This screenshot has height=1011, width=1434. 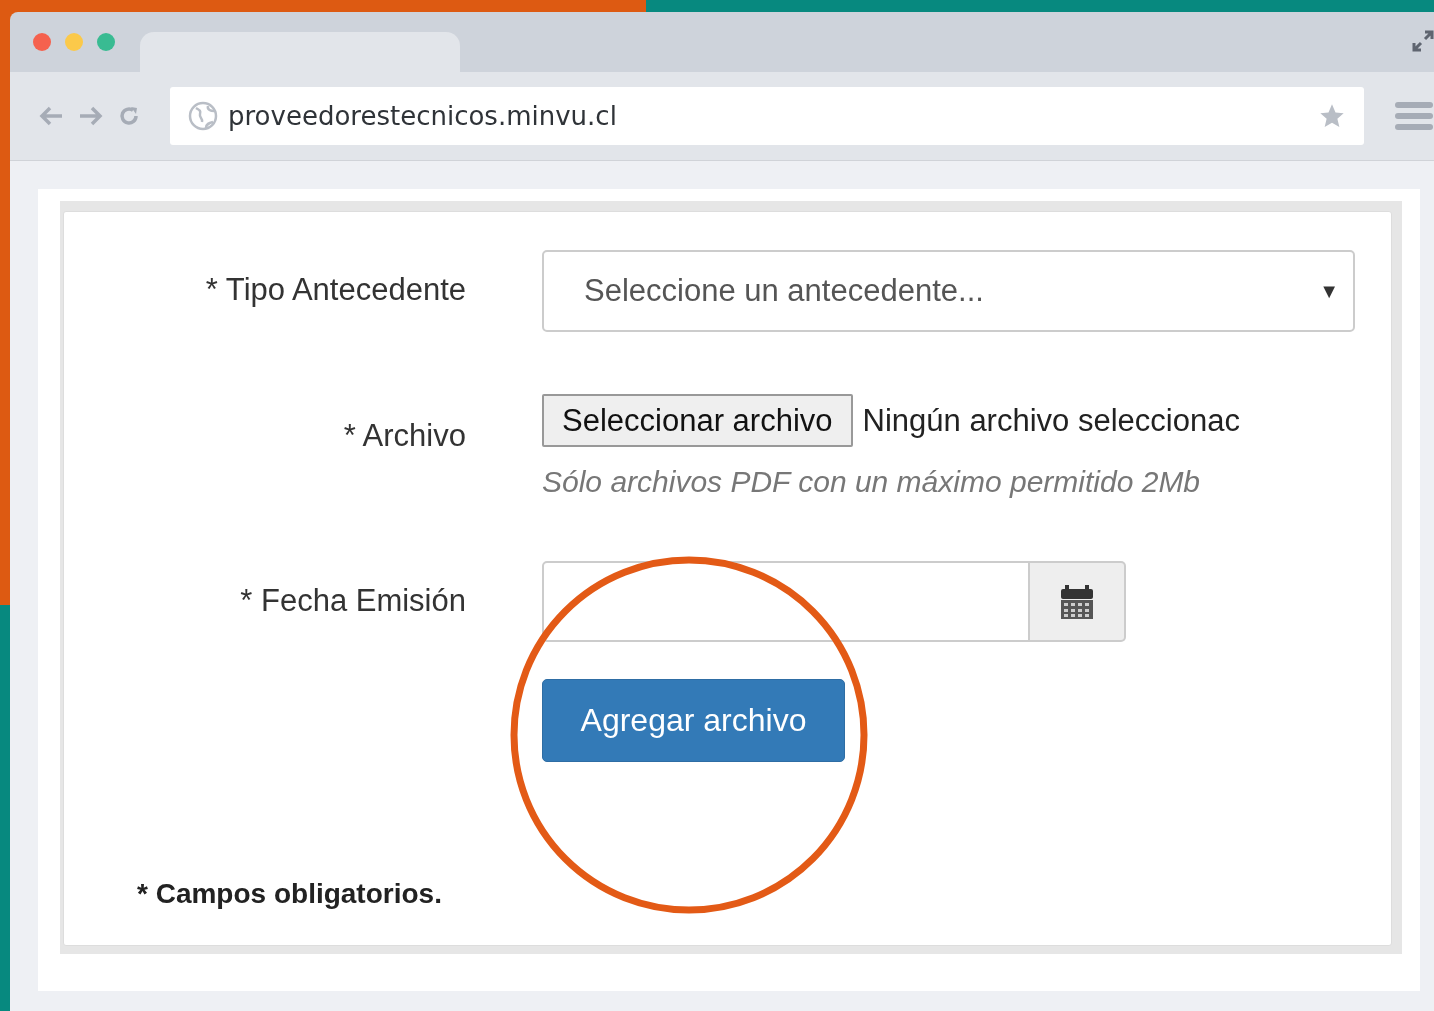 I want to click on url-text: proveedorestecnicos.minvu.cl, so click(x=423, y=116).